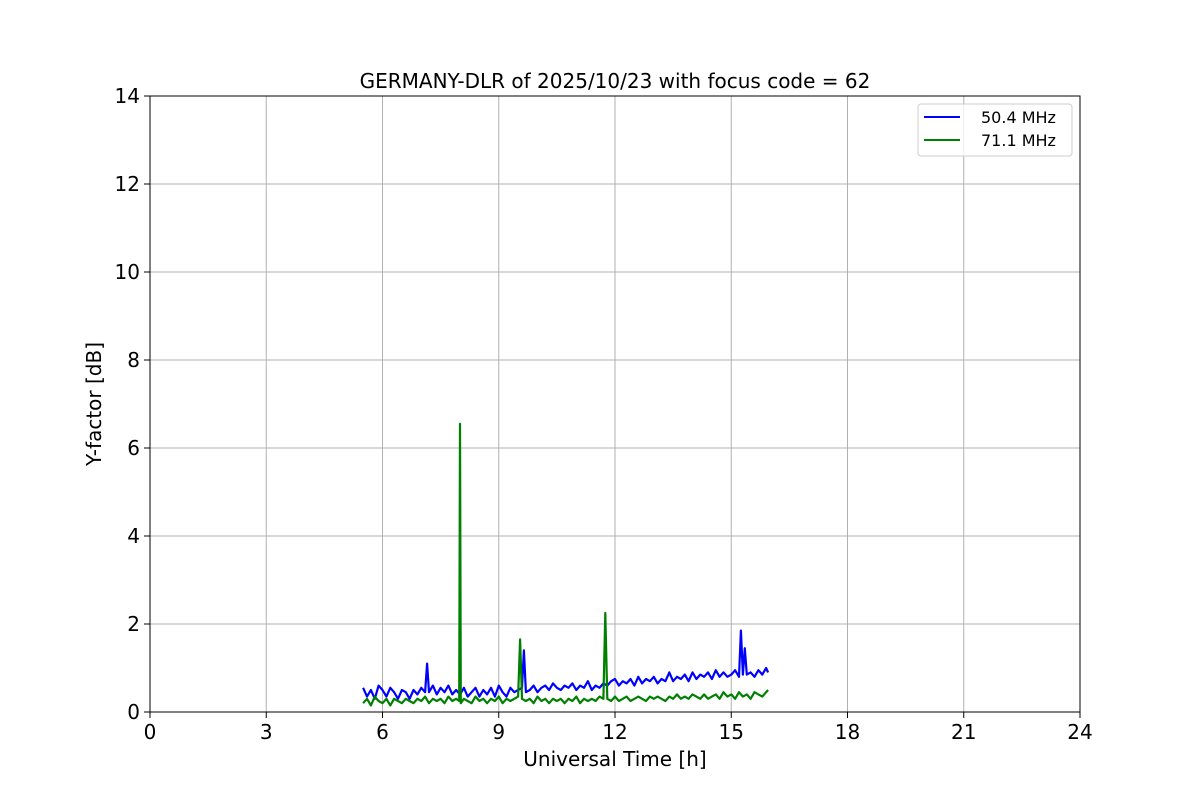  Describe the element at coordinates (382, 732) in the screenshot. I see `x-tick-label: 6` at that location.